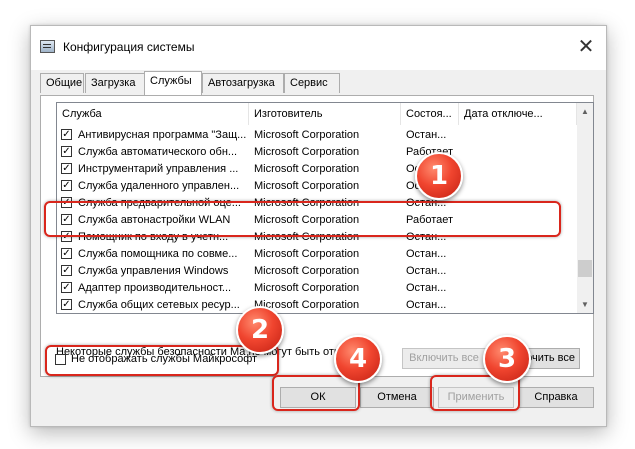 Image resolution: width=635 pixels, height=449 pixels. I want to click on tab-general: Общие, so click(62, 83).